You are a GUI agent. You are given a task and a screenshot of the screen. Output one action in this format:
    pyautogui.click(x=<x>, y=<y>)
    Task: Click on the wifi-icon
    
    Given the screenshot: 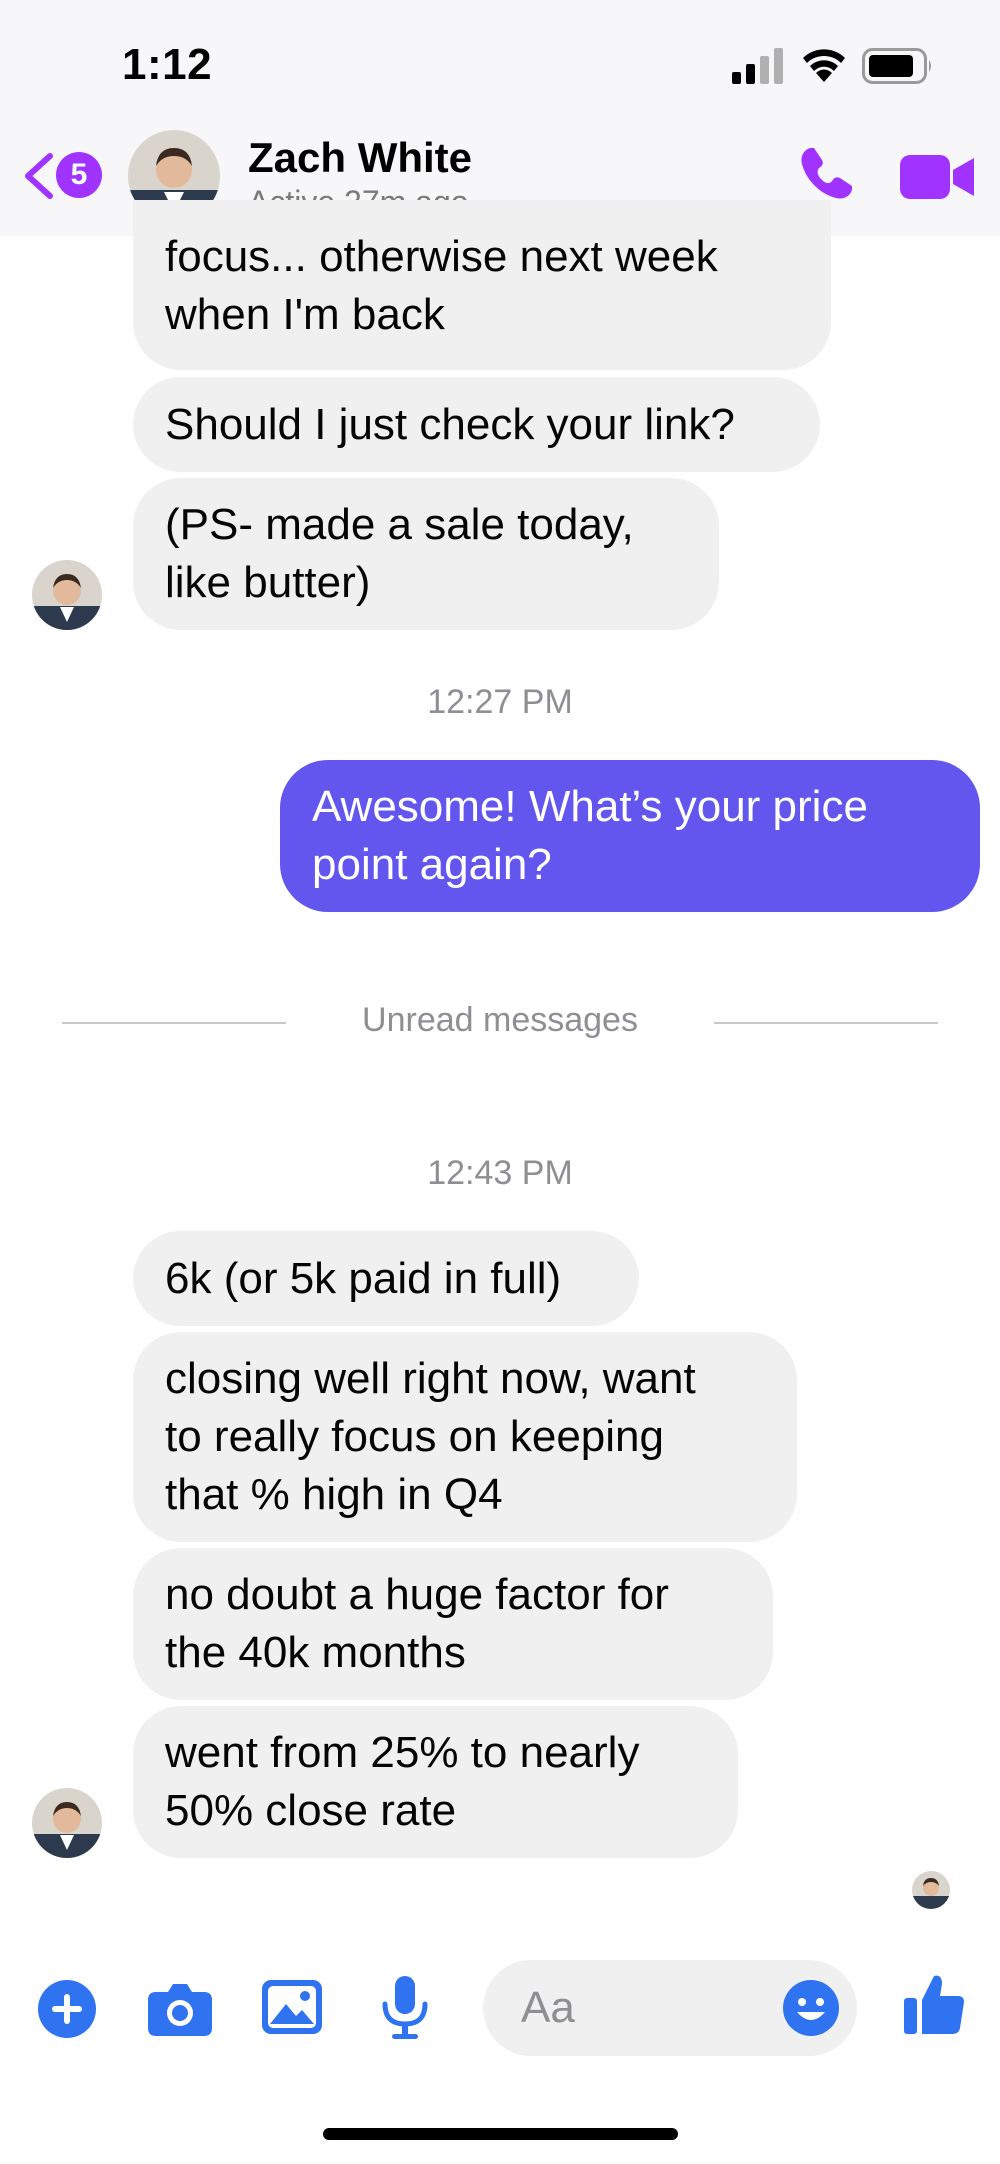 What is the action you would take?
    pyautogui.click(x=824, y=65)
    